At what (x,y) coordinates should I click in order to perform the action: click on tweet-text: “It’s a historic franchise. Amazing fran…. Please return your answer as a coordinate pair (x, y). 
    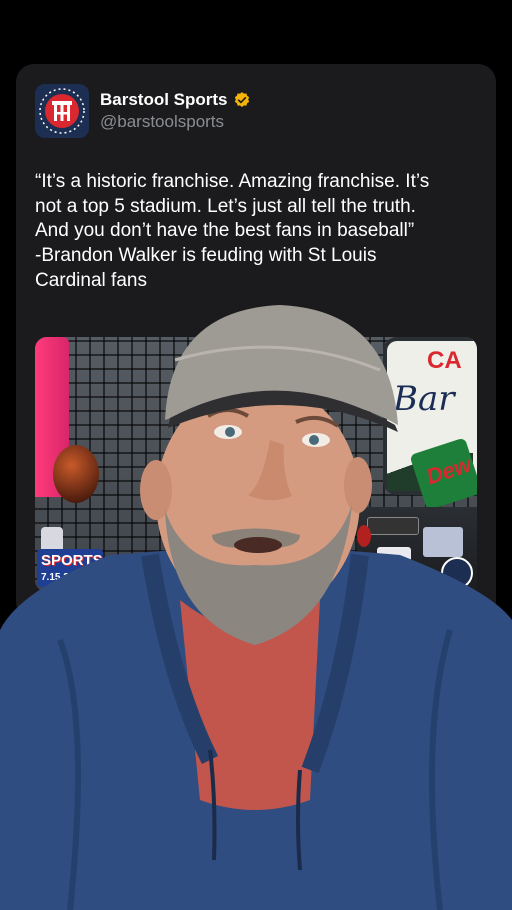
    Looking at the image, I should click on (260, 231).